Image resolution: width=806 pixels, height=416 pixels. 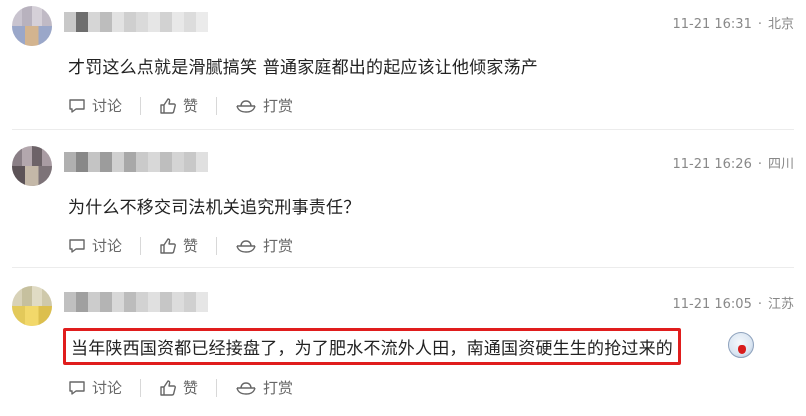 What do you see at coordinates (780, 24) in the screenshot?
I see `comment-location: 北京` at bounding box center [780, 24].